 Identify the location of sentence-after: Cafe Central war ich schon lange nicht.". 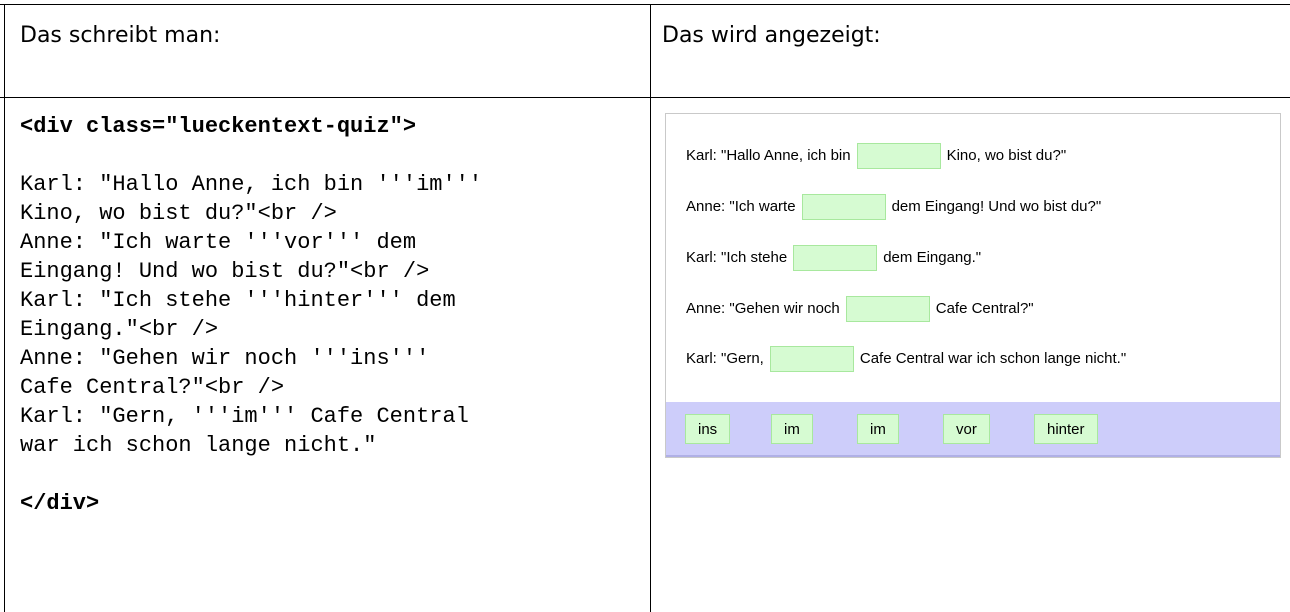
(993, 358).